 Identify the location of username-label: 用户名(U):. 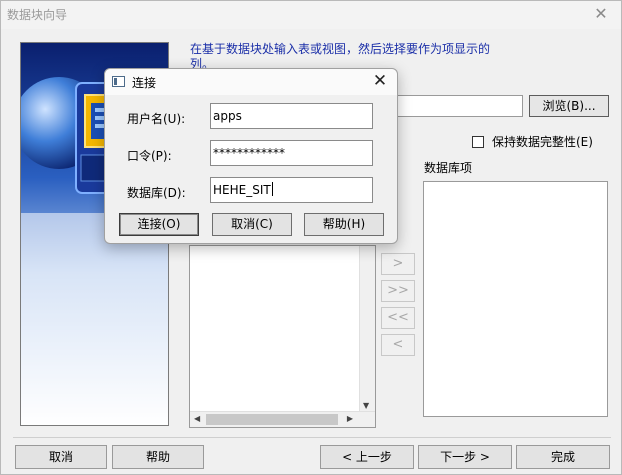
(156, 119).